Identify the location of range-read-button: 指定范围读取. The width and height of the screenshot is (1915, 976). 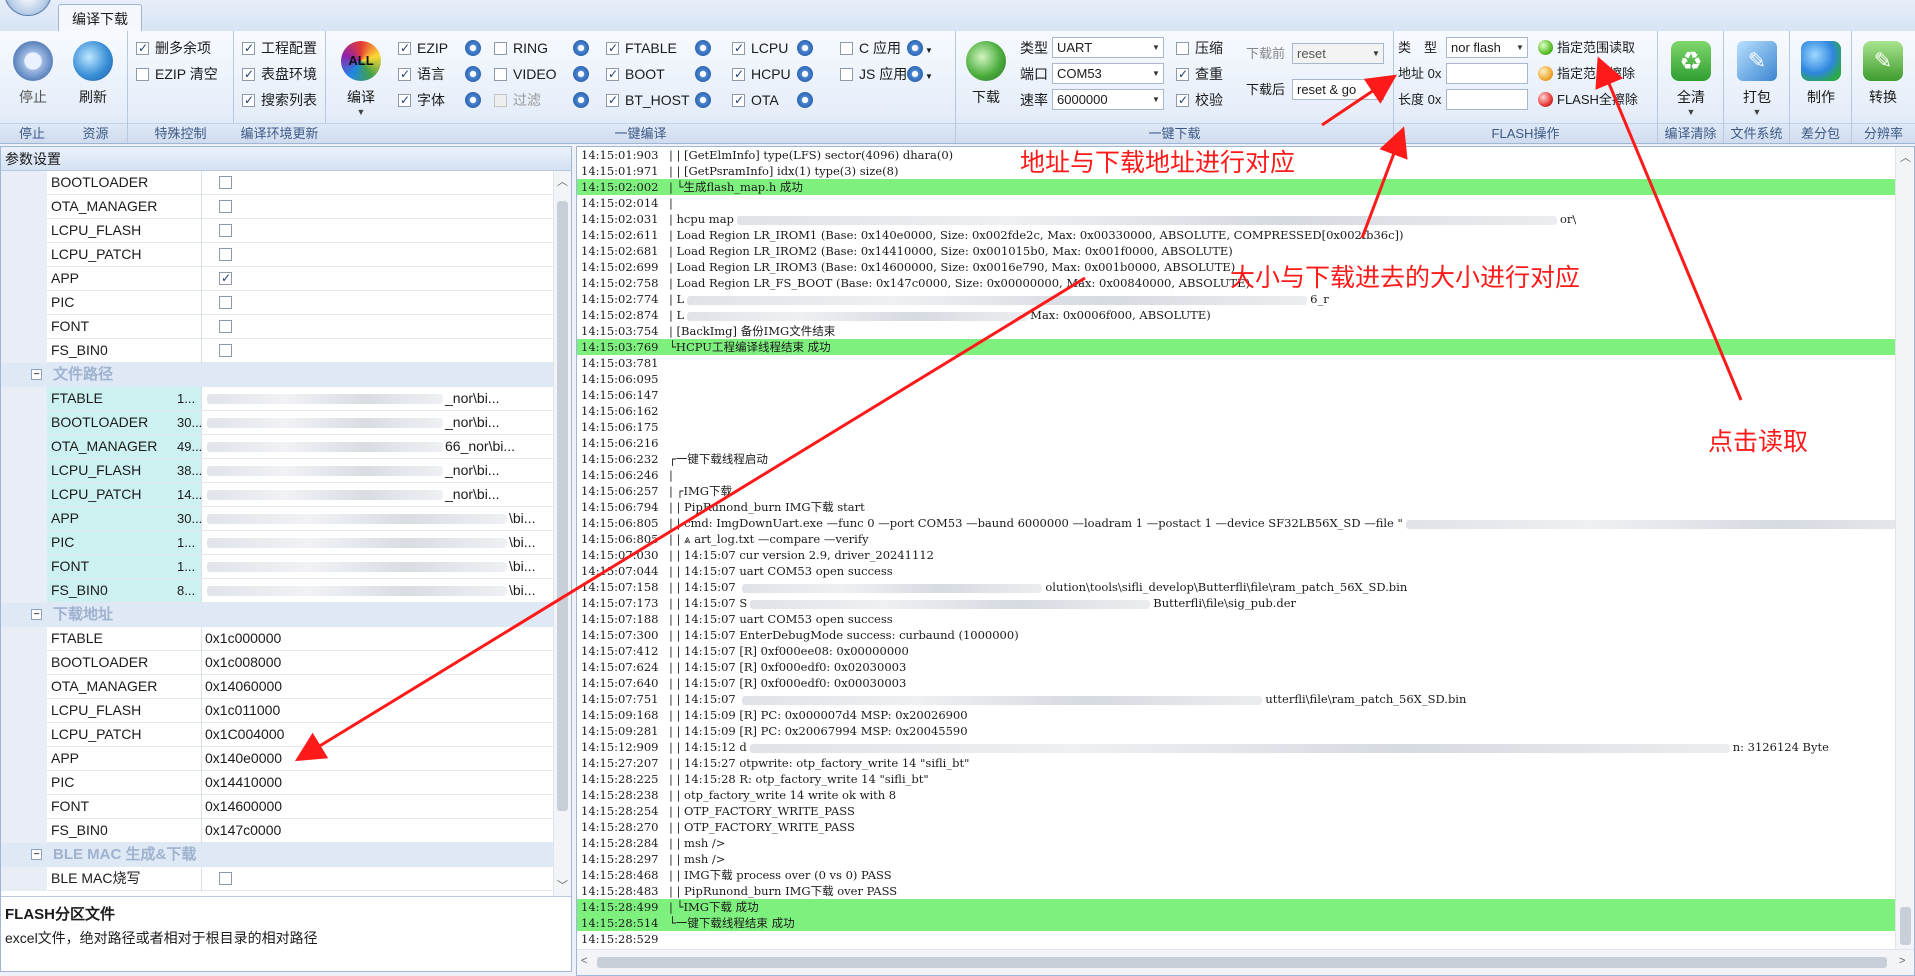
(1586, 48).